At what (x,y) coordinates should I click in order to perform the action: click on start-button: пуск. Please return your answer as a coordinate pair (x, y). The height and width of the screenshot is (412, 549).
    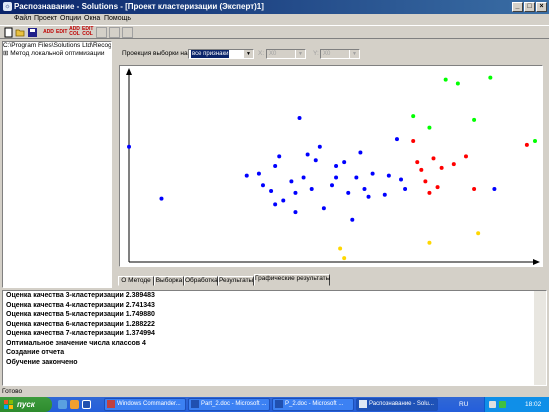
    Looking at the image, I should click on (26, 404).